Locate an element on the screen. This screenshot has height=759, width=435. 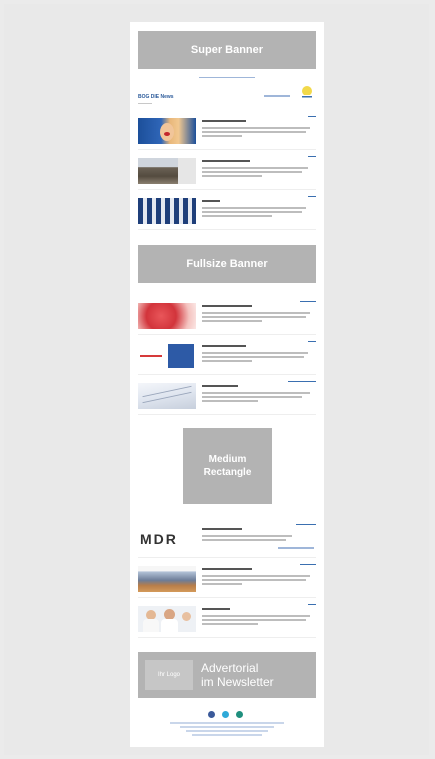
advertorial-logo-box: Ihr Logo is located at coordinates (169, 675).